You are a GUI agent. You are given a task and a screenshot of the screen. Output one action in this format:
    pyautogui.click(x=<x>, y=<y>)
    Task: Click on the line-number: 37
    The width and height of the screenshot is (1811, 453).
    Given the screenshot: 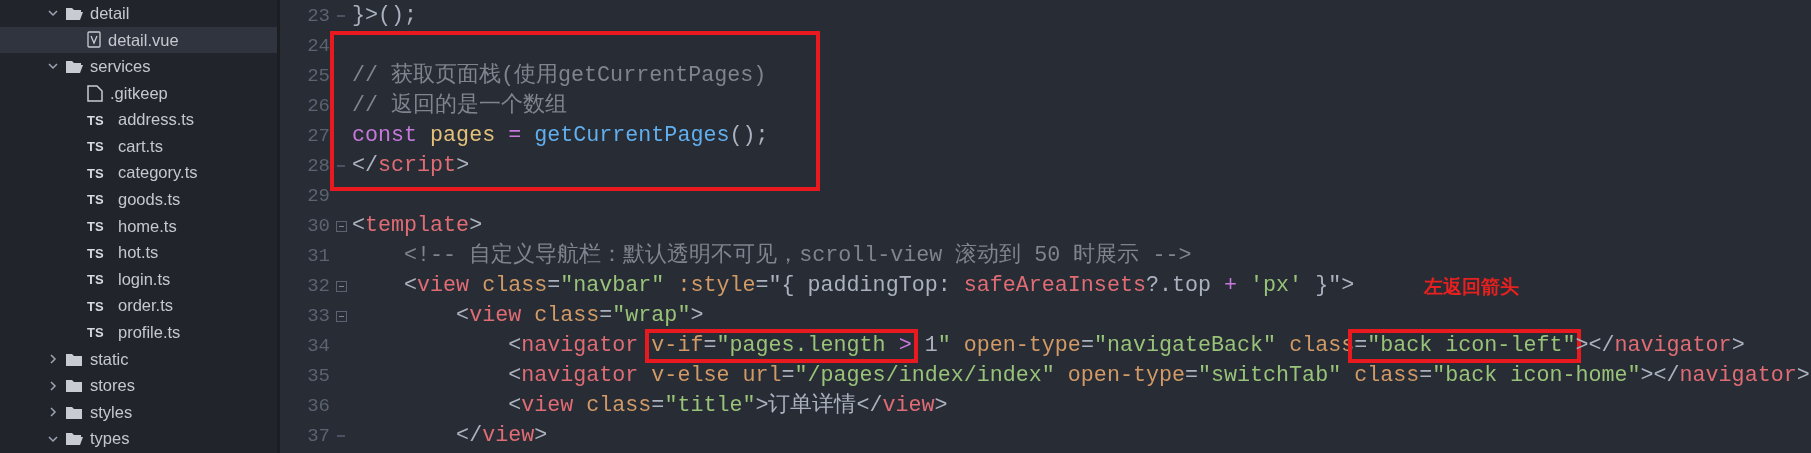 What is the action you would take?
    pyautogui.click(x=318, y=436)
    